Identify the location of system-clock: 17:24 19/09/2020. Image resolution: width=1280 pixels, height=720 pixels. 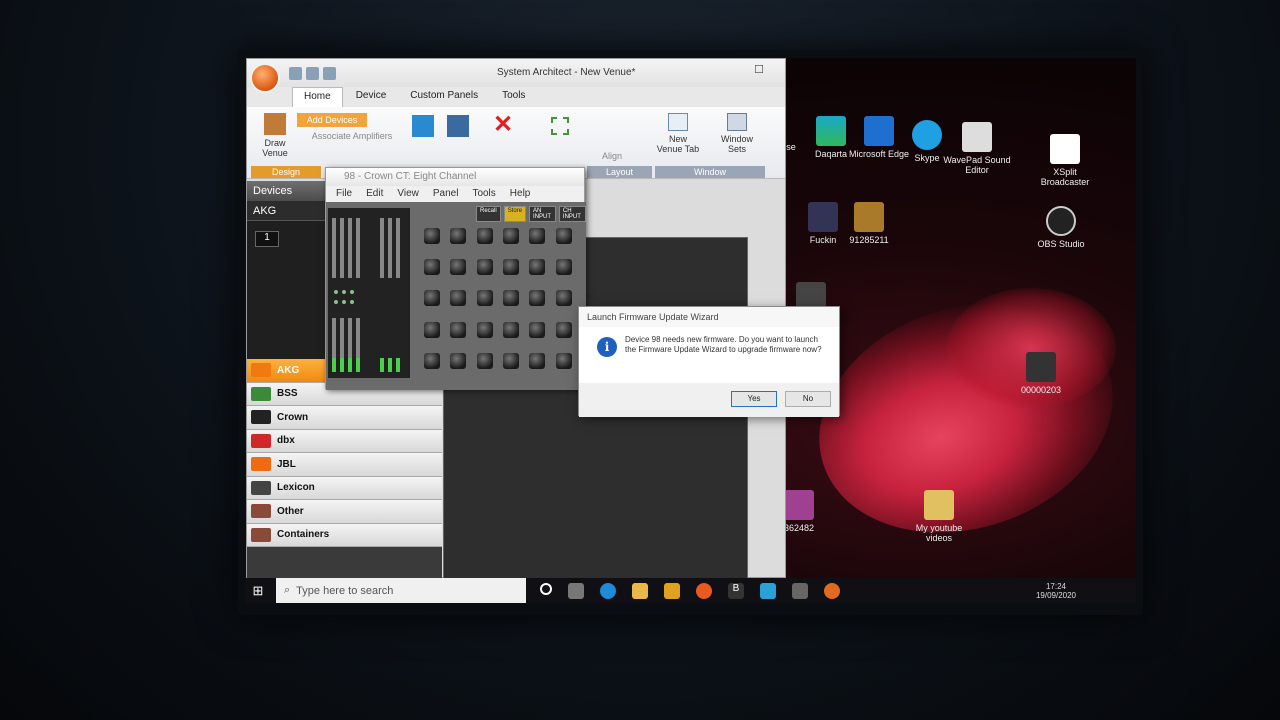
(1056, 591).